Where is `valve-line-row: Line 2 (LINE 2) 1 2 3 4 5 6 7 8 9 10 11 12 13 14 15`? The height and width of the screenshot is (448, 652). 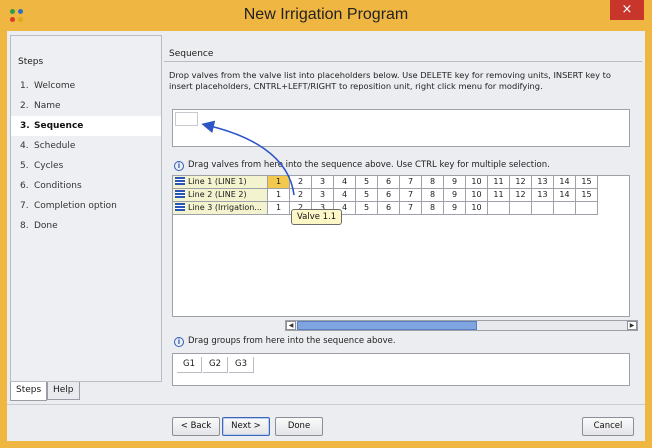
valve-line-row: Line 2 (LINE 2) 1 2 3 4 5 6 7 8 9 10 11 12 13 14 15 is located at coordinates (401, 195).